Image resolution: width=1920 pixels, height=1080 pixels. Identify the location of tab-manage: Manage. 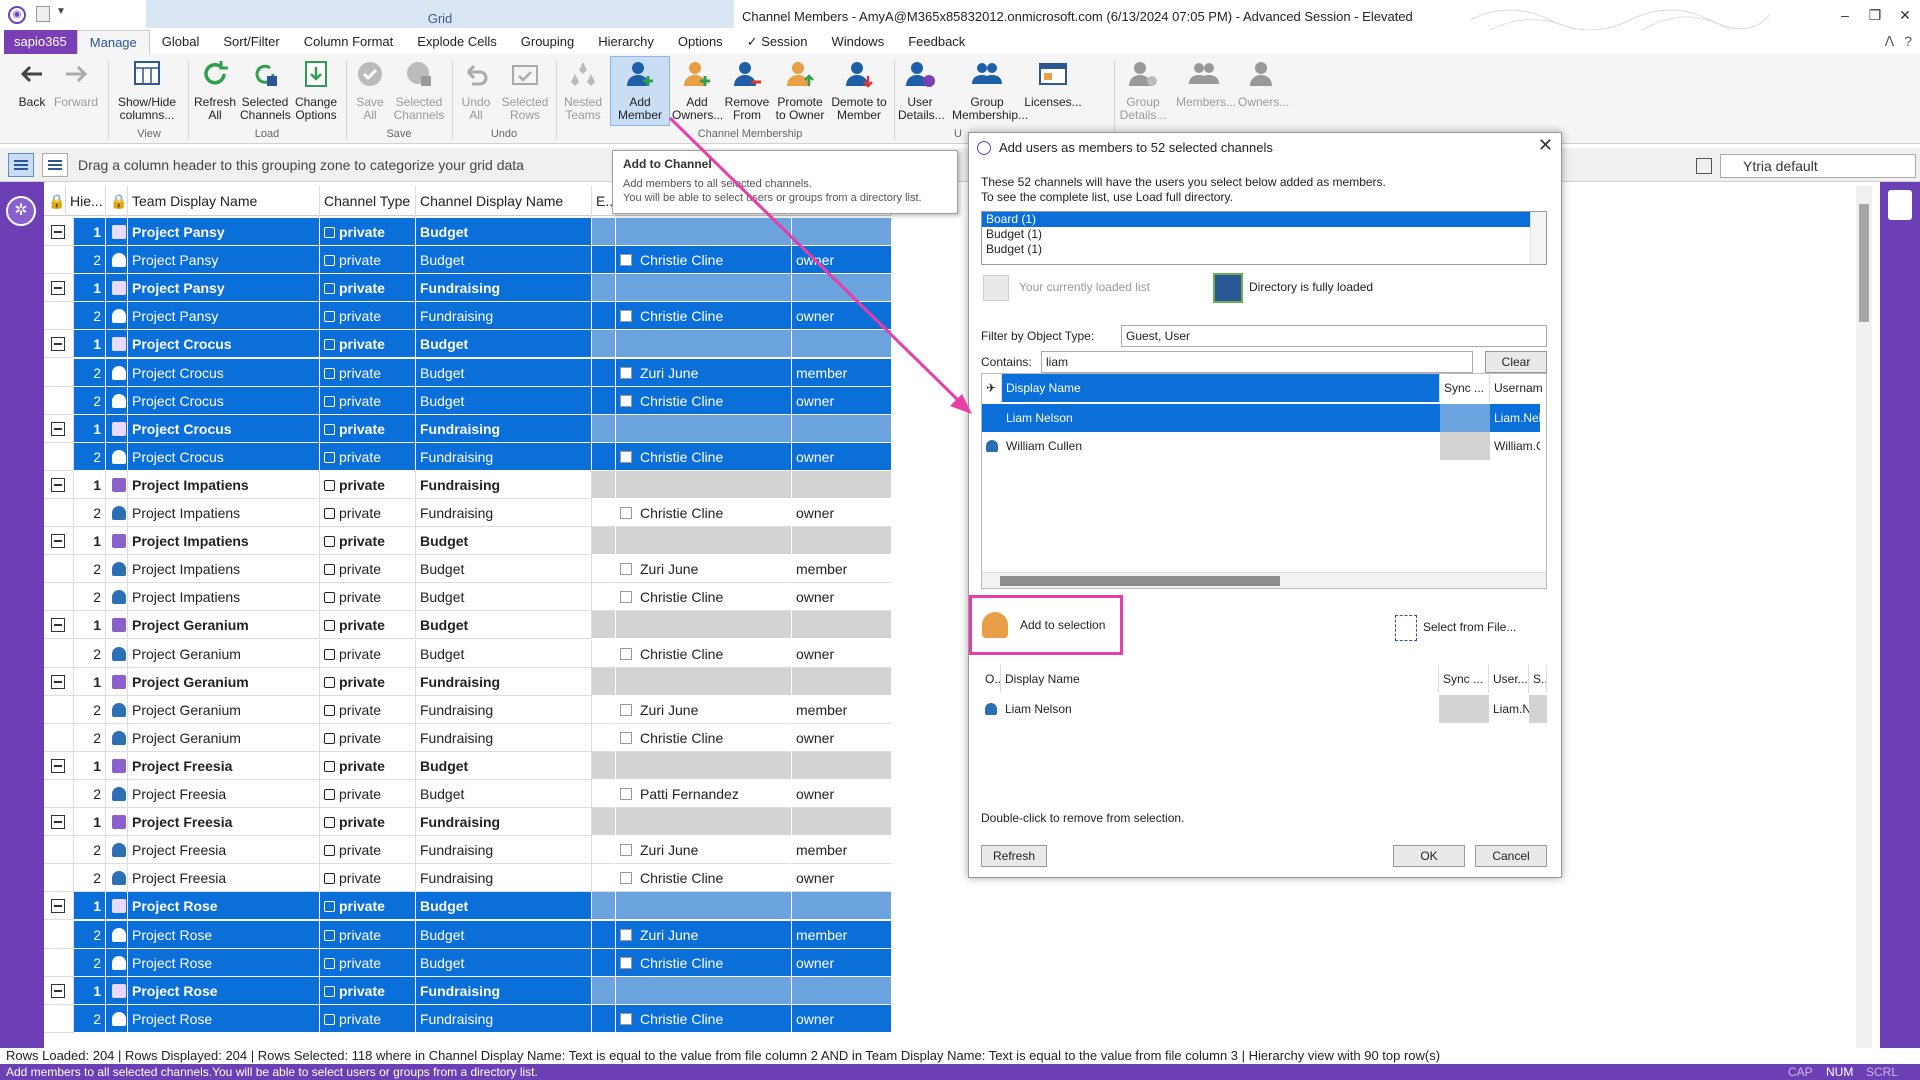
(113, 42).